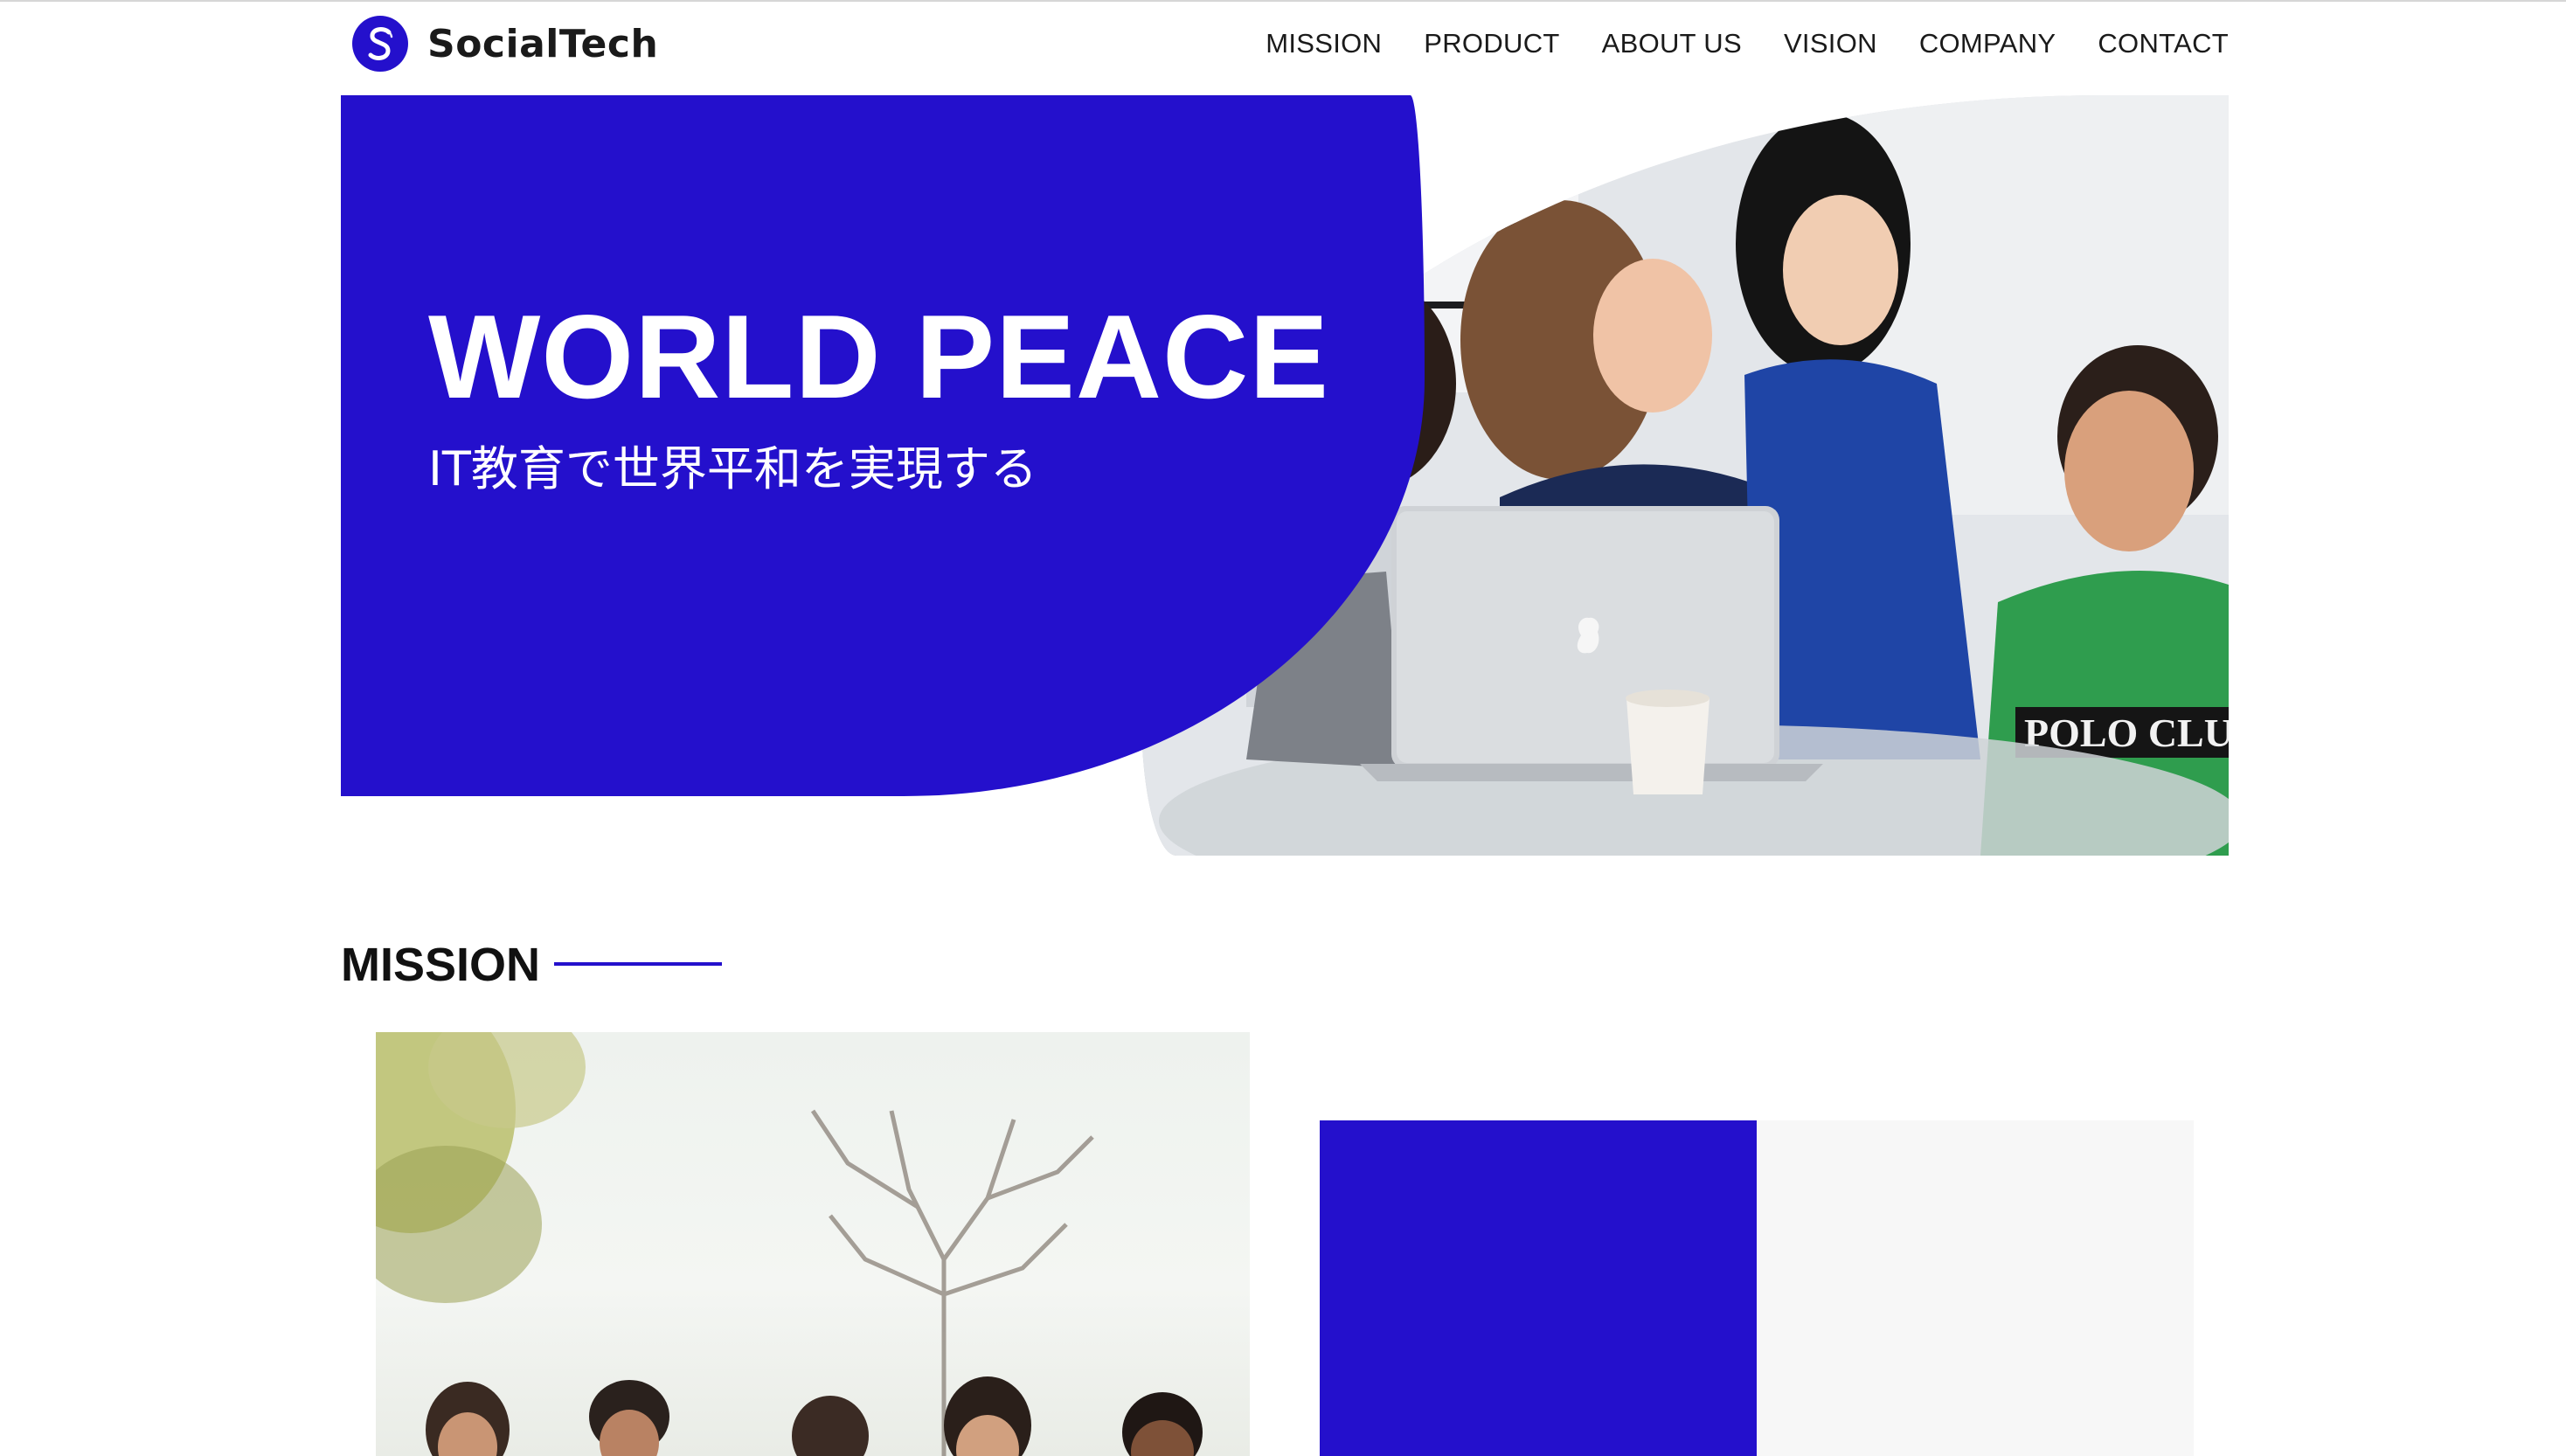 The height and width of the screenshot is (1456, 2566). What do you see at coordinates (1491, 43) in the screenshot?
I see `nav-product: PRODUCT` at bounding box center [1491, 43].